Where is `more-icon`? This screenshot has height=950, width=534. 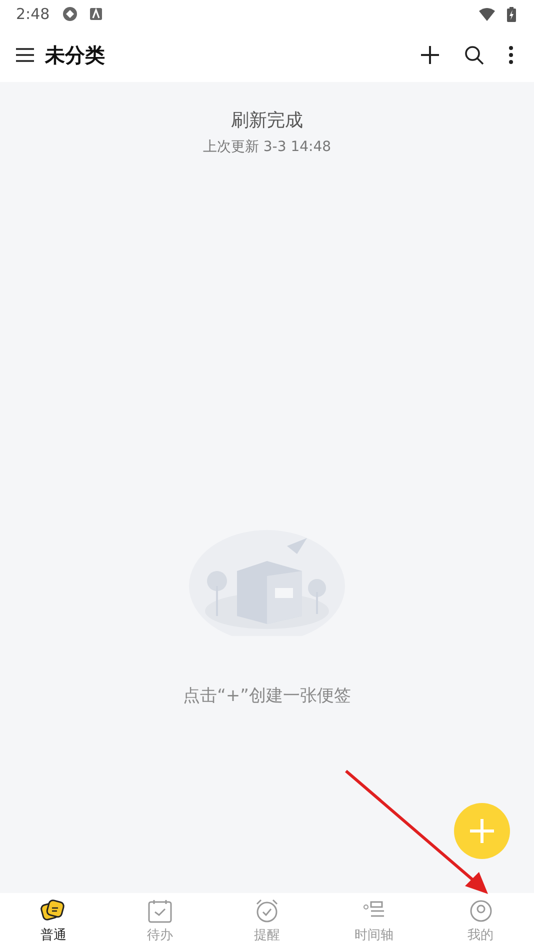 more-icon is located at coordinates (511, 55).